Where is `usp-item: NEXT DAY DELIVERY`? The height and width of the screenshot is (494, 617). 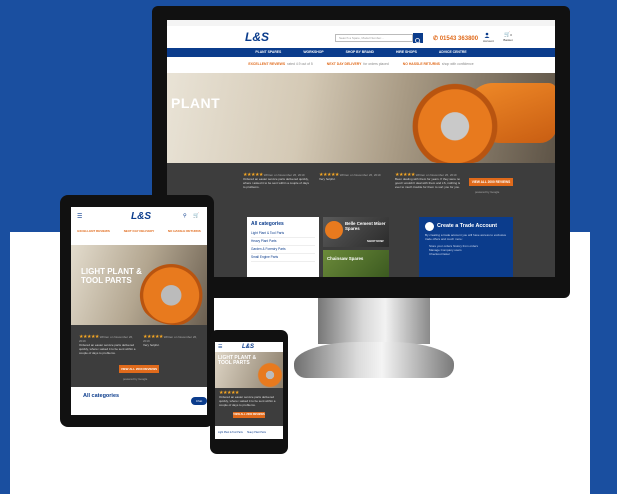
usp-item: NEXT DAY DELIVERY is located at coordinates (139, 231).